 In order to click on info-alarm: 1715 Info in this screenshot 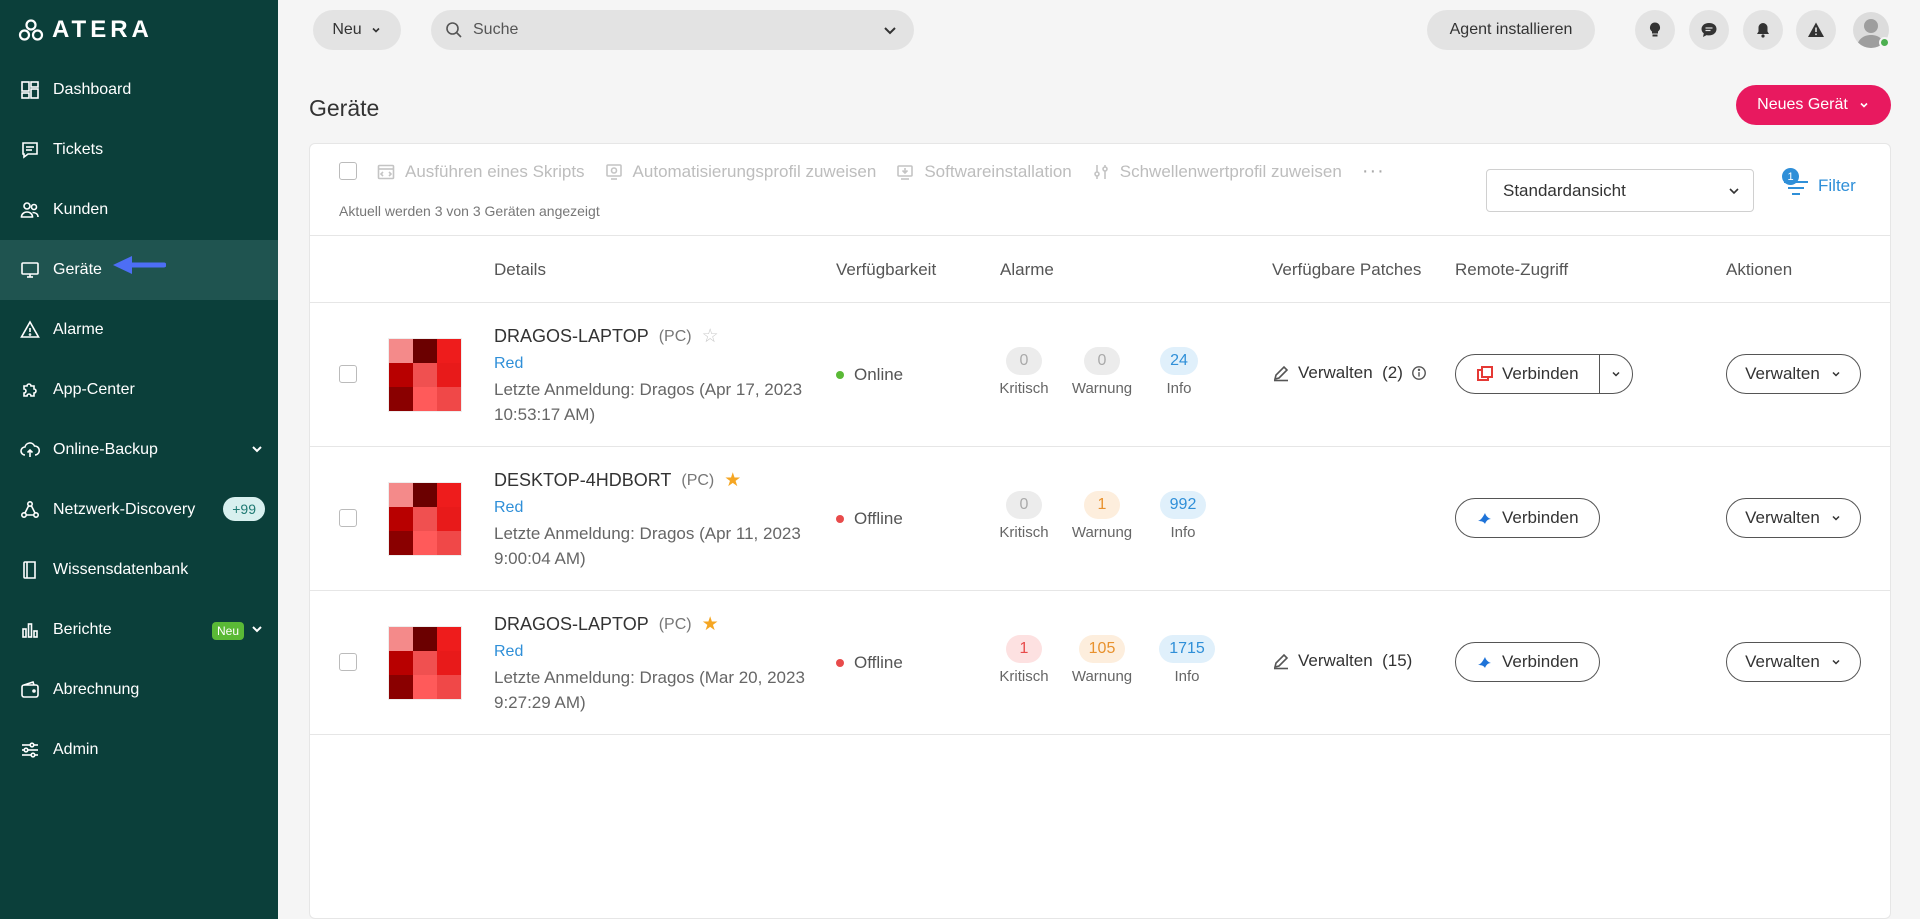, I will do `click(1187, 660)`.